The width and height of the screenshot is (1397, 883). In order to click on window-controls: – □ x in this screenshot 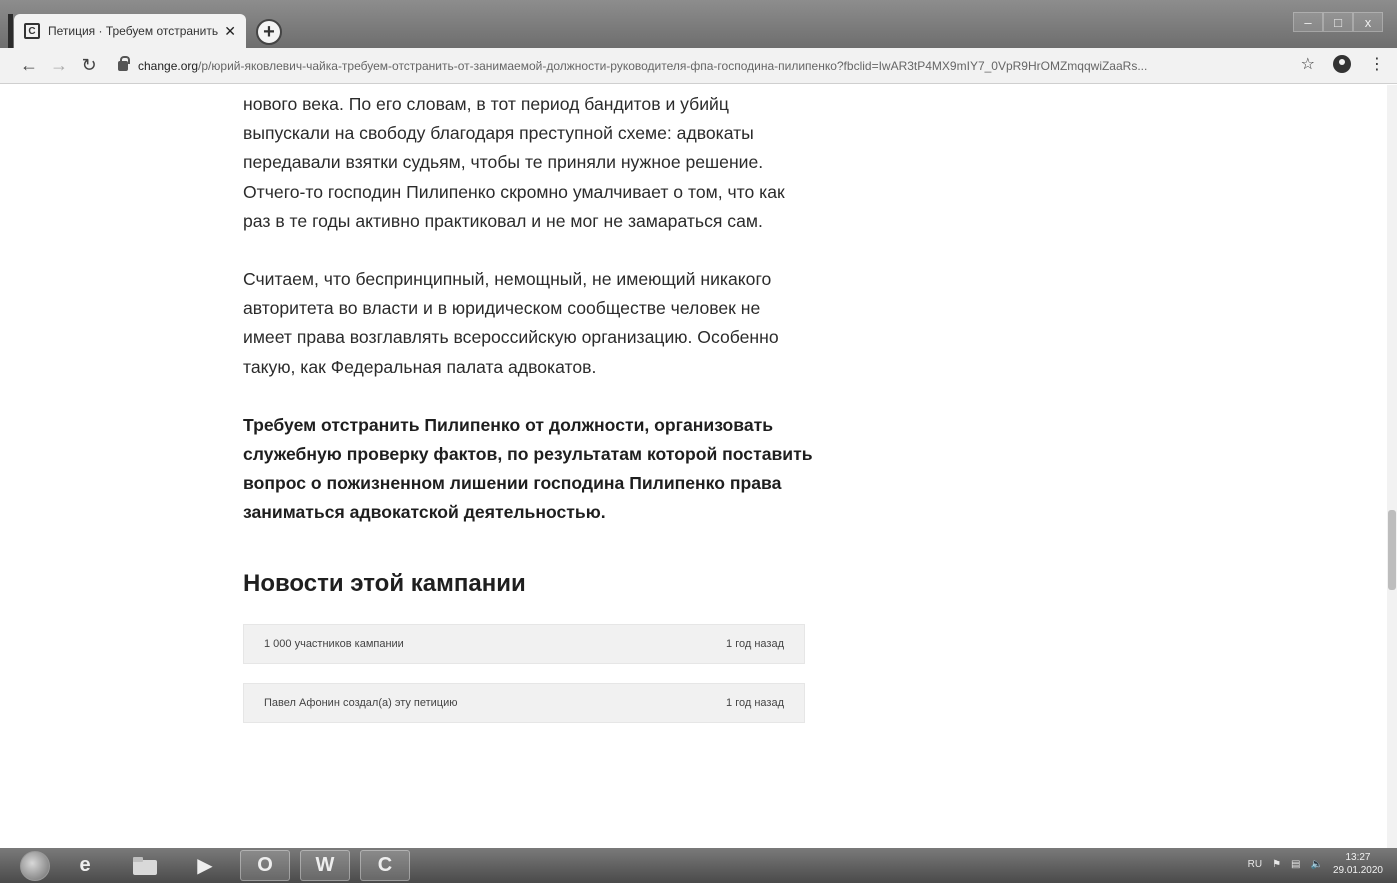, I will do `click(1338, 22)`.